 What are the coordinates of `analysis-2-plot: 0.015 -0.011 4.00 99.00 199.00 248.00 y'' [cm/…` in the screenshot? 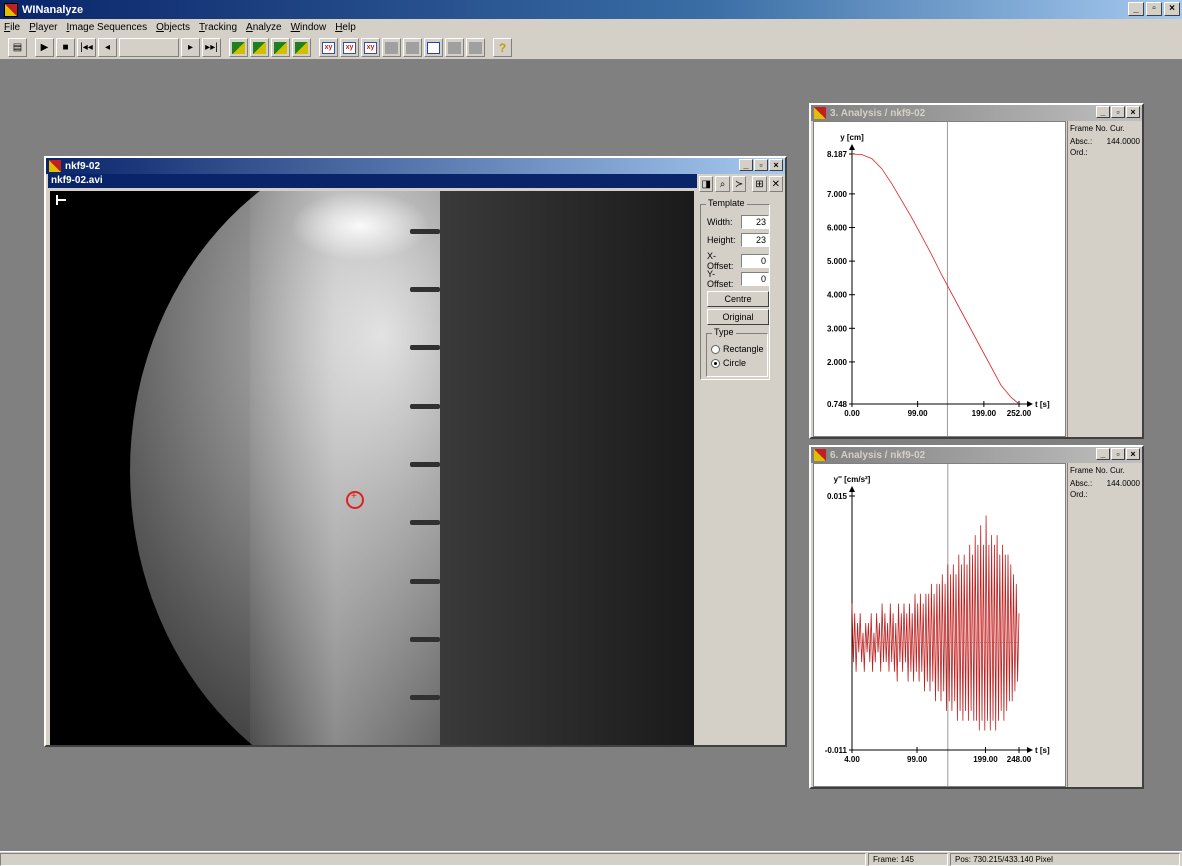 It's located at (939, 625).